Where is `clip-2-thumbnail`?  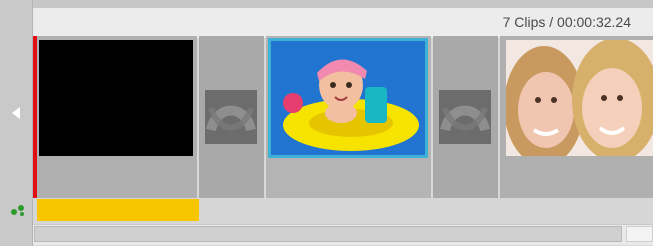
clip-2-thumbnail is located at coordinates (348, 98).